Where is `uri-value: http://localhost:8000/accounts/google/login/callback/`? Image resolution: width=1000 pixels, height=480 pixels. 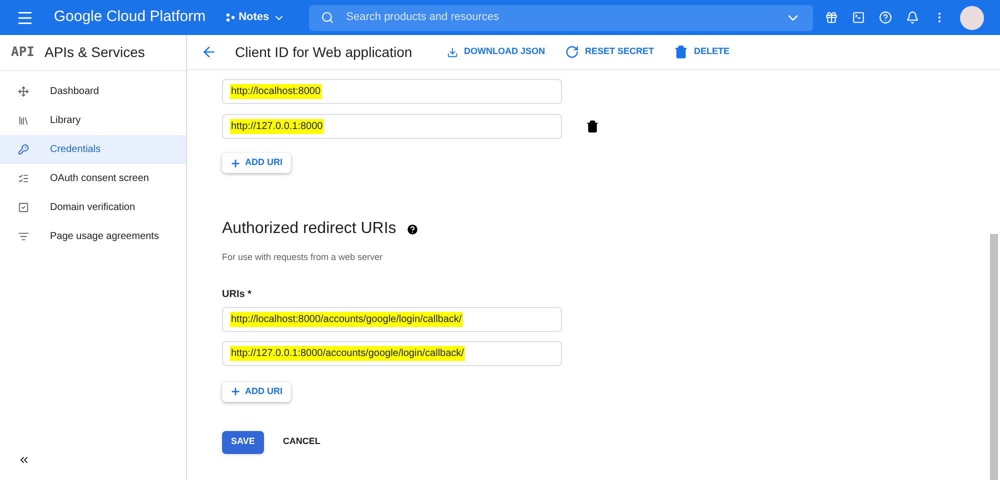 uri-value: http://localhost:8000/accounts/google/login/callback/ is located at coordinates (346, 319).